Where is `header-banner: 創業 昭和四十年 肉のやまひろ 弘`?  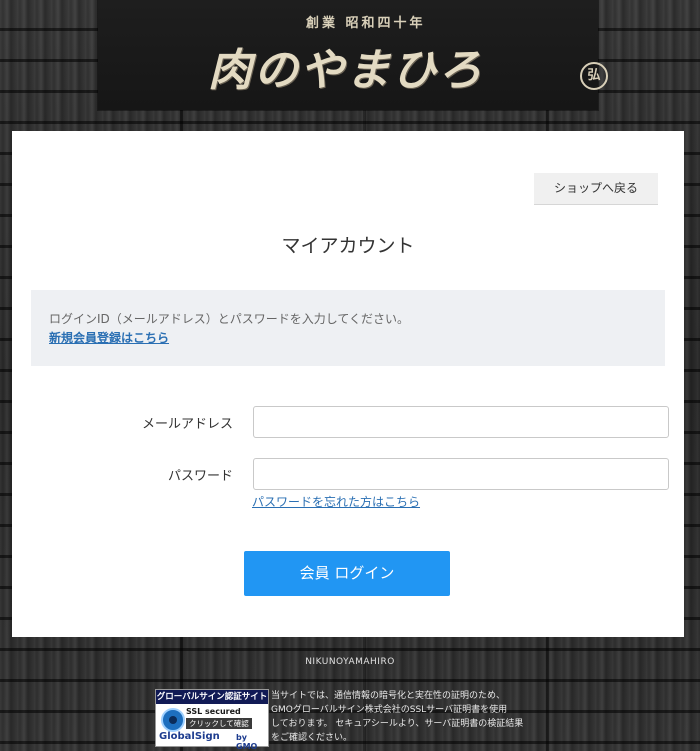 header-banner: 創業 昭和四十年 肉のやまひろ 弘 is located at coordinates (353, 55).